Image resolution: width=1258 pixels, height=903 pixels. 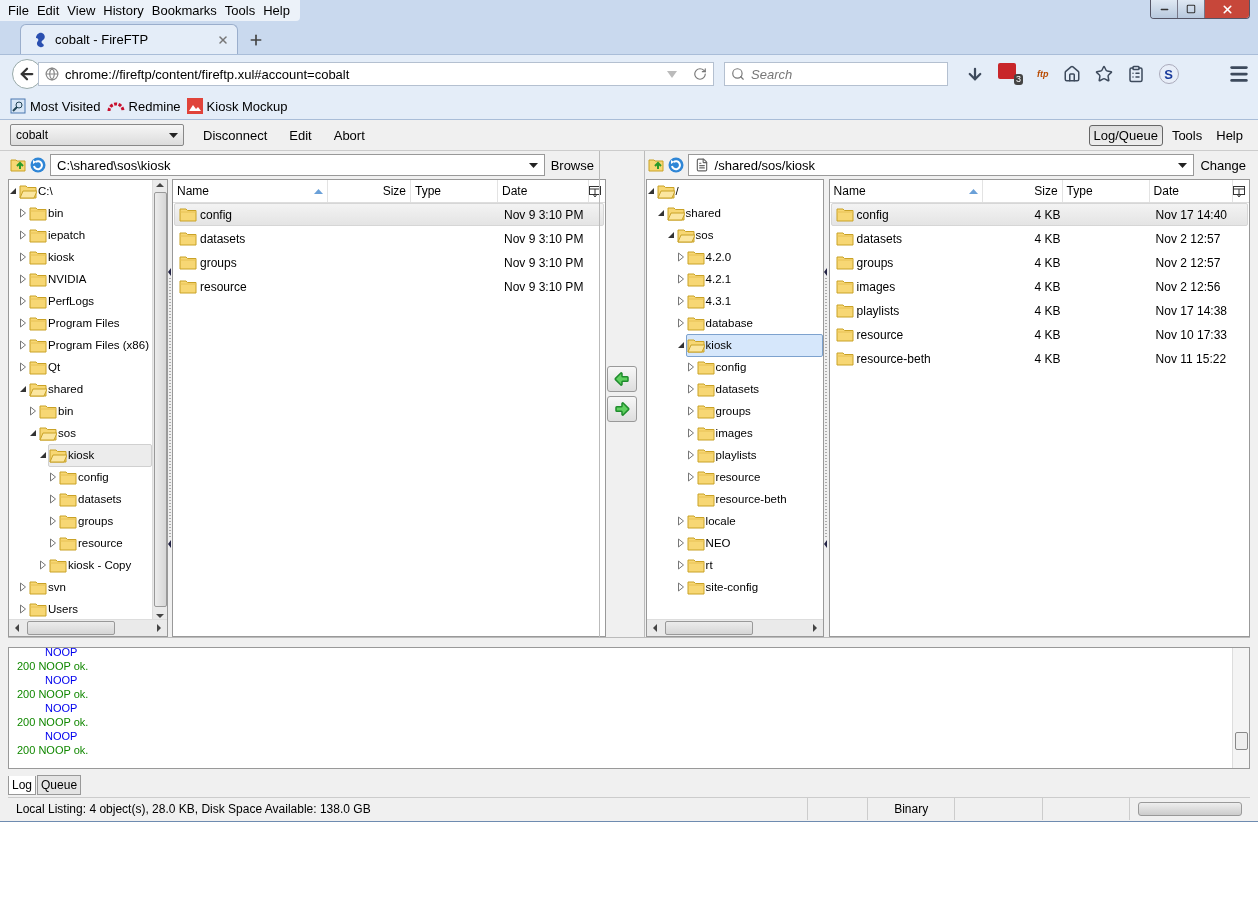 I want to click on tree-item: database, so click(x=721, y=323).